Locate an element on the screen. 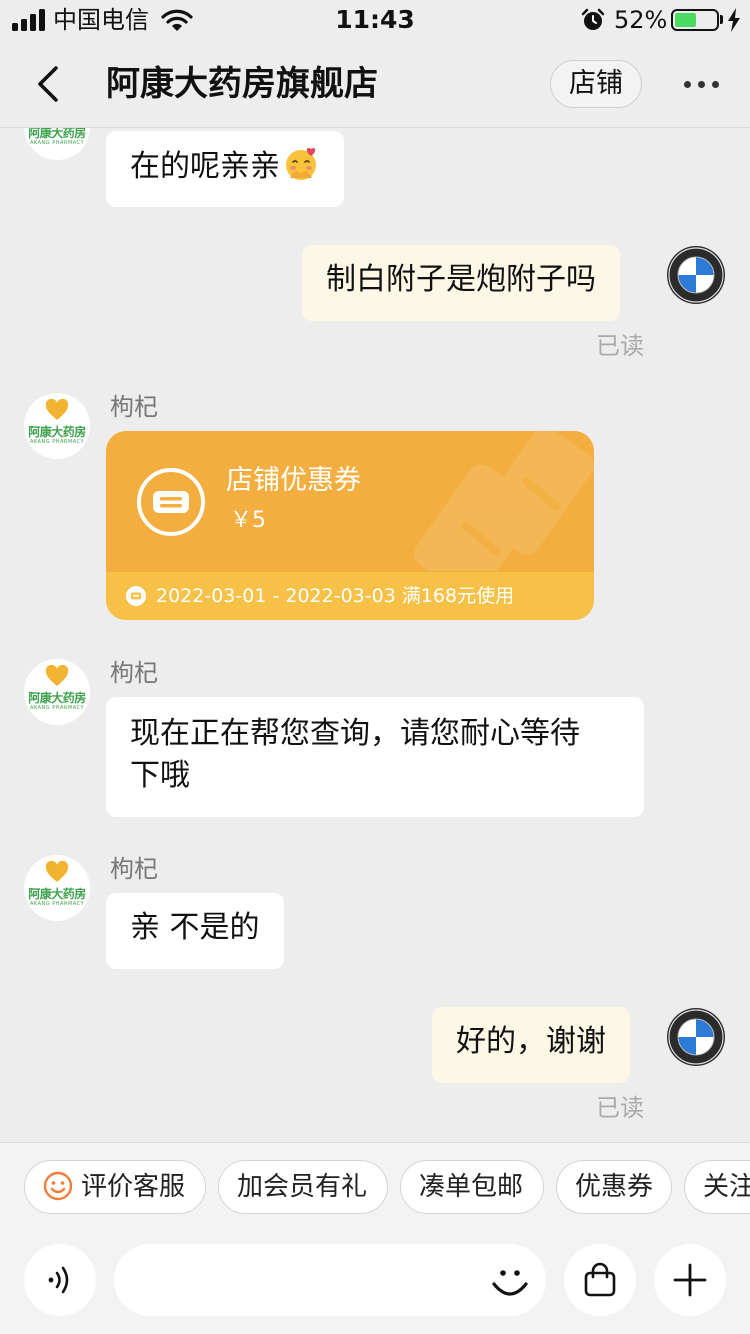 Image resolution: width=750 pixels, height=1334 pixels. coupon-footer: 2022-03-01 - 2022-03-03 满168元使用 is located at coordinates (350, 596).